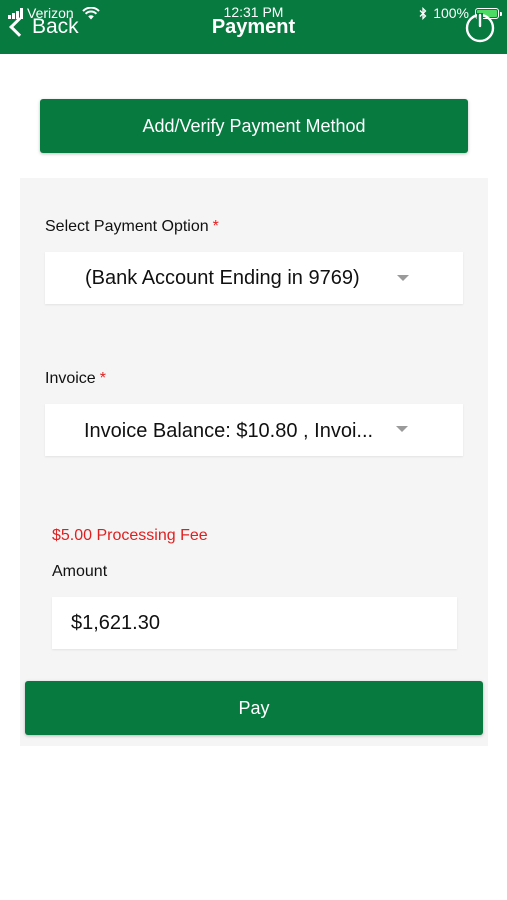 This screenshot has height=900, width=507. What do you see at coordinates (130, 535) in the screenshot?
I see `processing-fee-text: $5.00 Processing Fee` at bounding box center [130, 535].